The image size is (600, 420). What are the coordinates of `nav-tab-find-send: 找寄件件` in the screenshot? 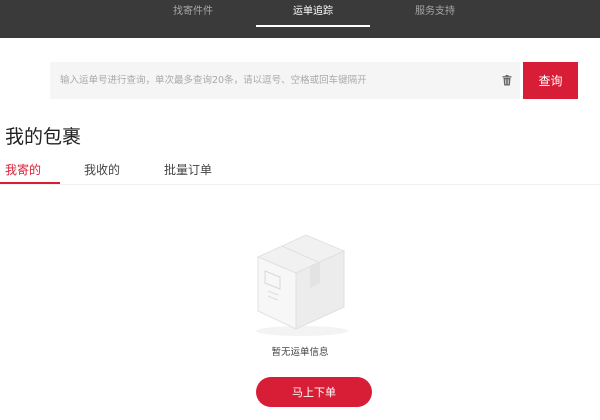 It's located at (193, 19).